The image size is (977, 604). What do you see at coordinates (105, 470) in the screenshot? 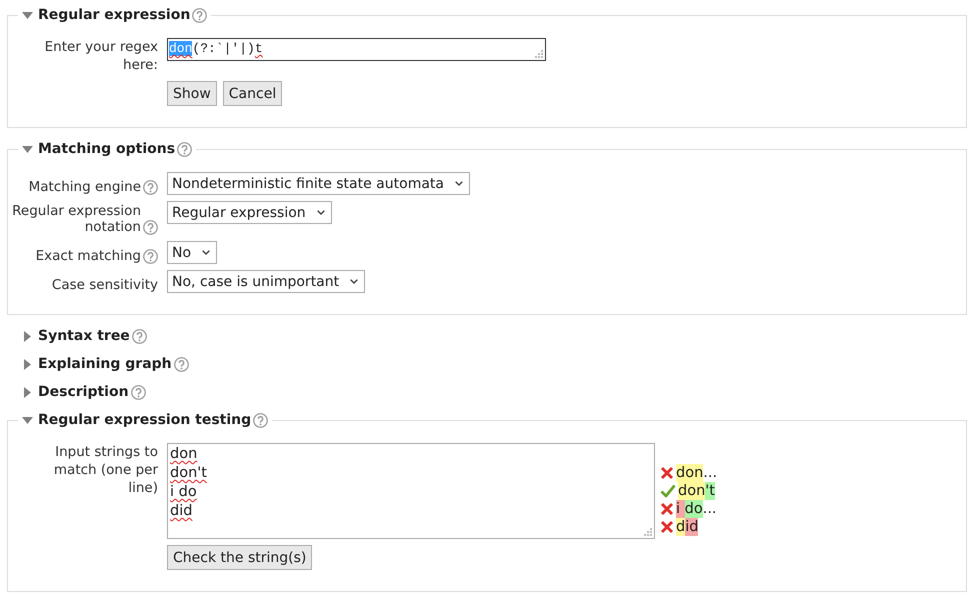
I see `field-label: Input strings to match (one per line)` at bounding box center [105, 470].